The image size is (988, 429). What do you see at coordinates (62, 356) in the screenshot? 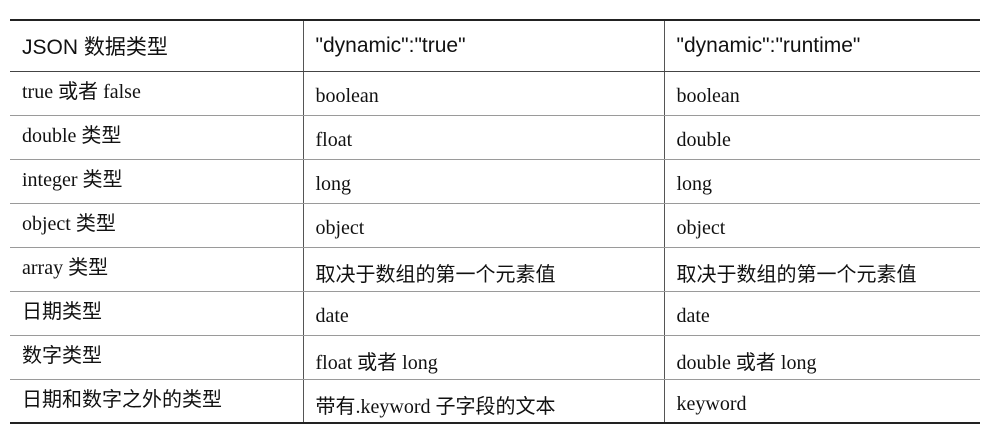
I see `cell-text: 数字类型` at bounding box center [62, 356].